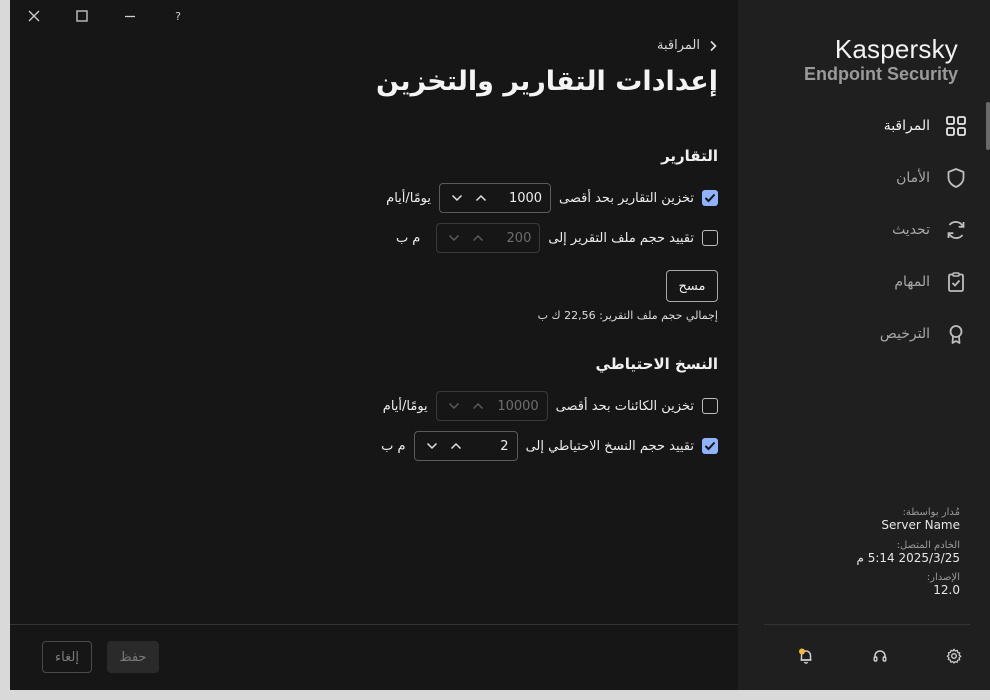 The height and width of the screenshot is (700, 990). What do you see at coordinates (621, 238) in the screenshot?
I see `limit-report-size-label: تقييد حجم ملف التقرير إلى` at bounding box center [621, 238].